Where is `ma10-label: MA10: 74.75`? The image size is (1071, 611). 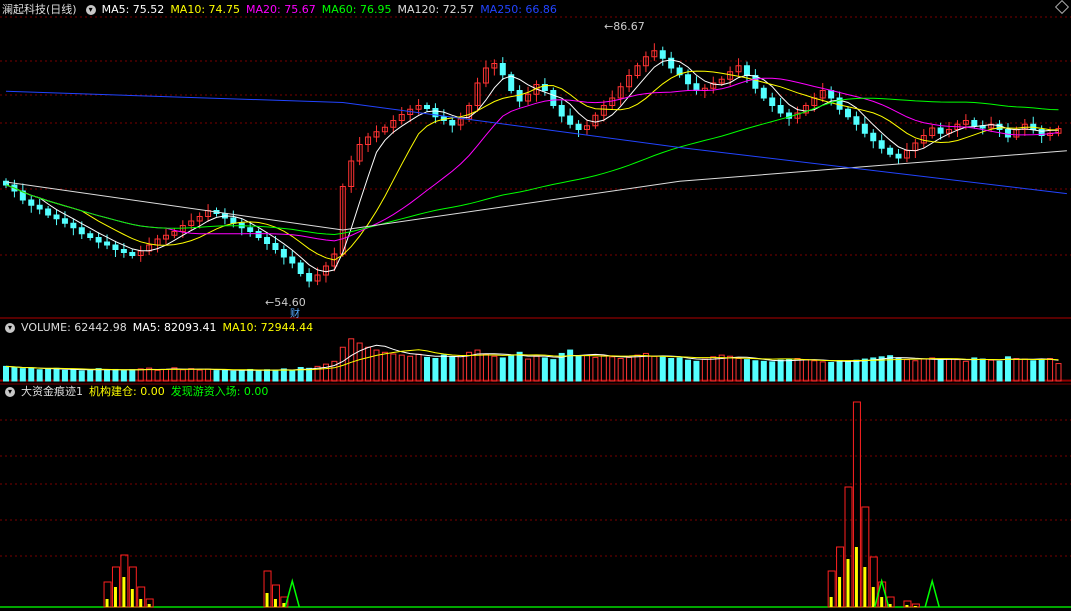 ma10-label: MA10: 74.75 is located at coordinates (205, 9).